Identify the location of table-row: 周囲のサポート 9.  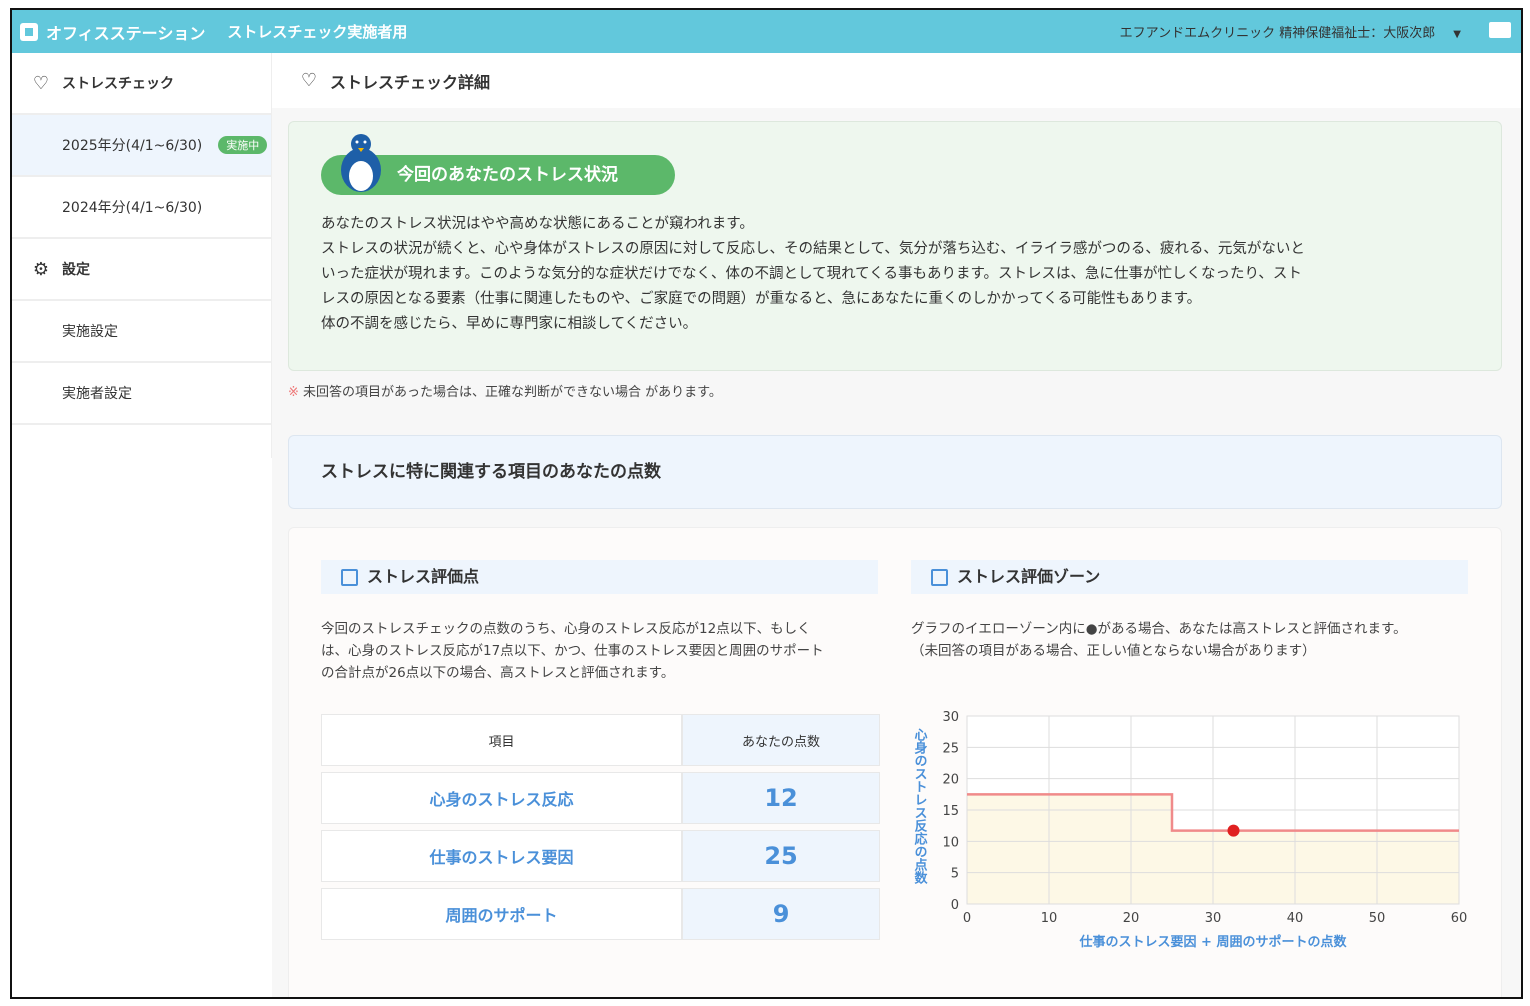
(600, 914).